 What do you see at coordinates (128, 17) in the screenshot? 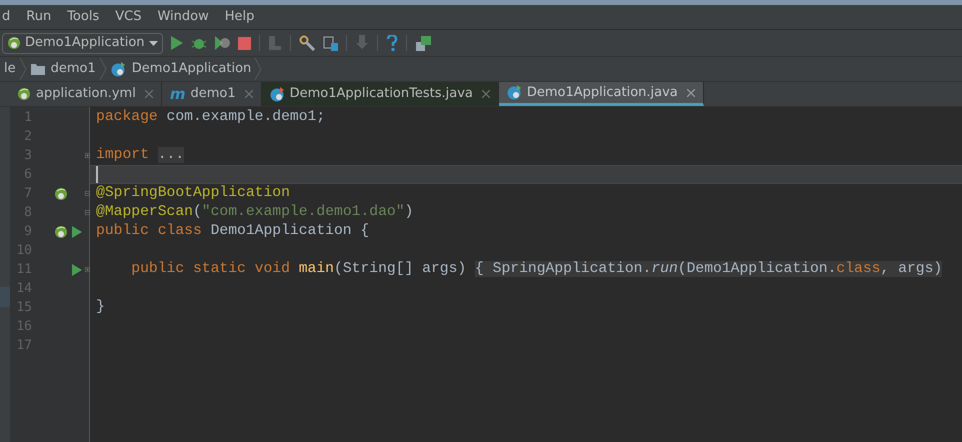
I see `menu-item: VCS` at bounding box center [128, 17].